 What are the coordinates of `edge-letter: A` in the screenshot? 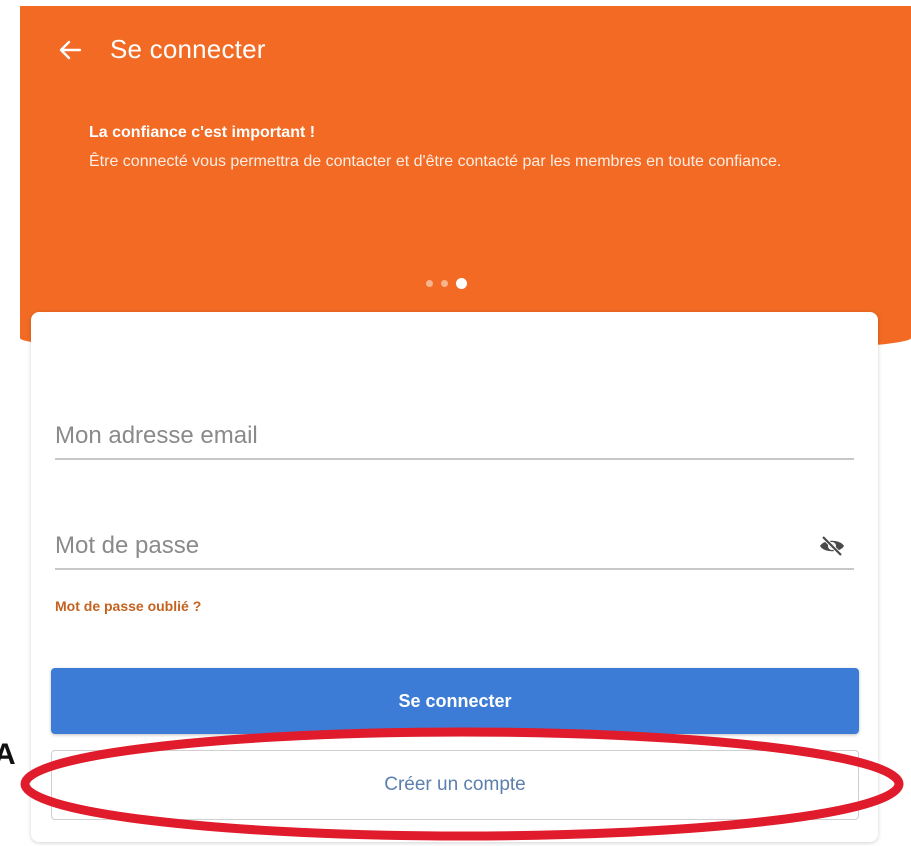 It's located at (8, 754).